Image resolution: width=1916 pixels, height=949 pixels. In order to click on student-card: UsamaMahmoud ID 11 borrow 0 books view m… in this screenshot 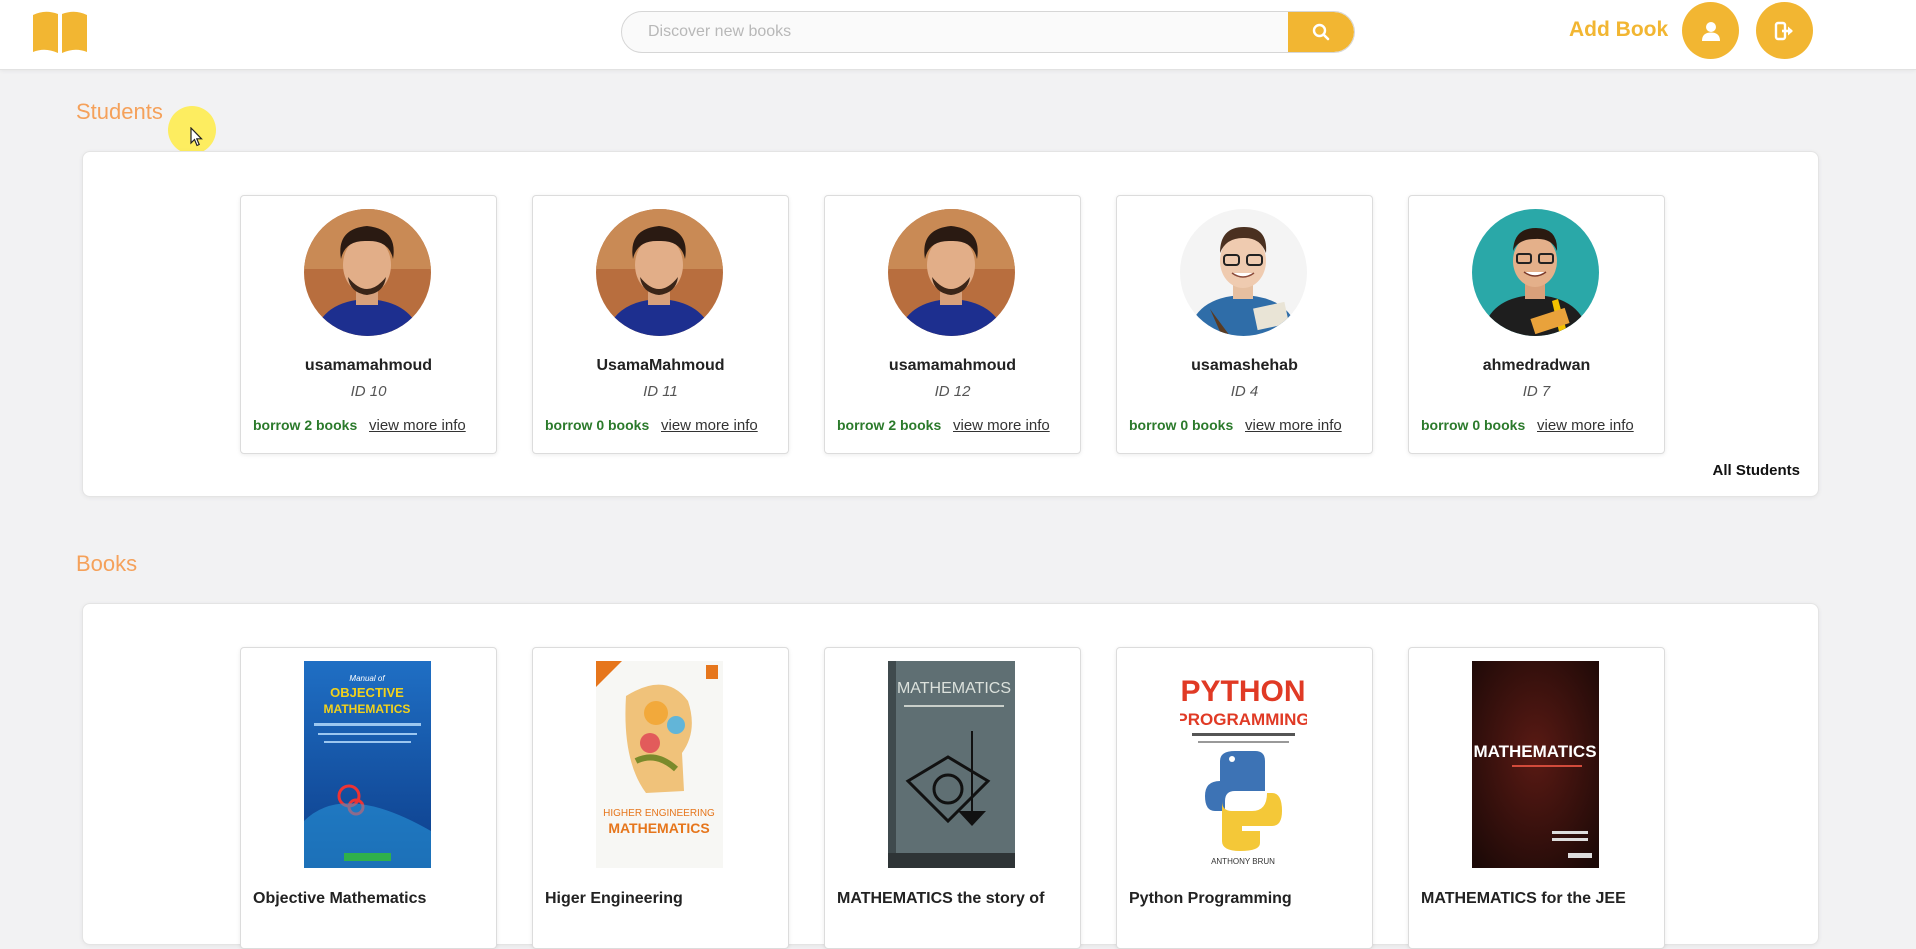, I will do `click(660, 324)`.